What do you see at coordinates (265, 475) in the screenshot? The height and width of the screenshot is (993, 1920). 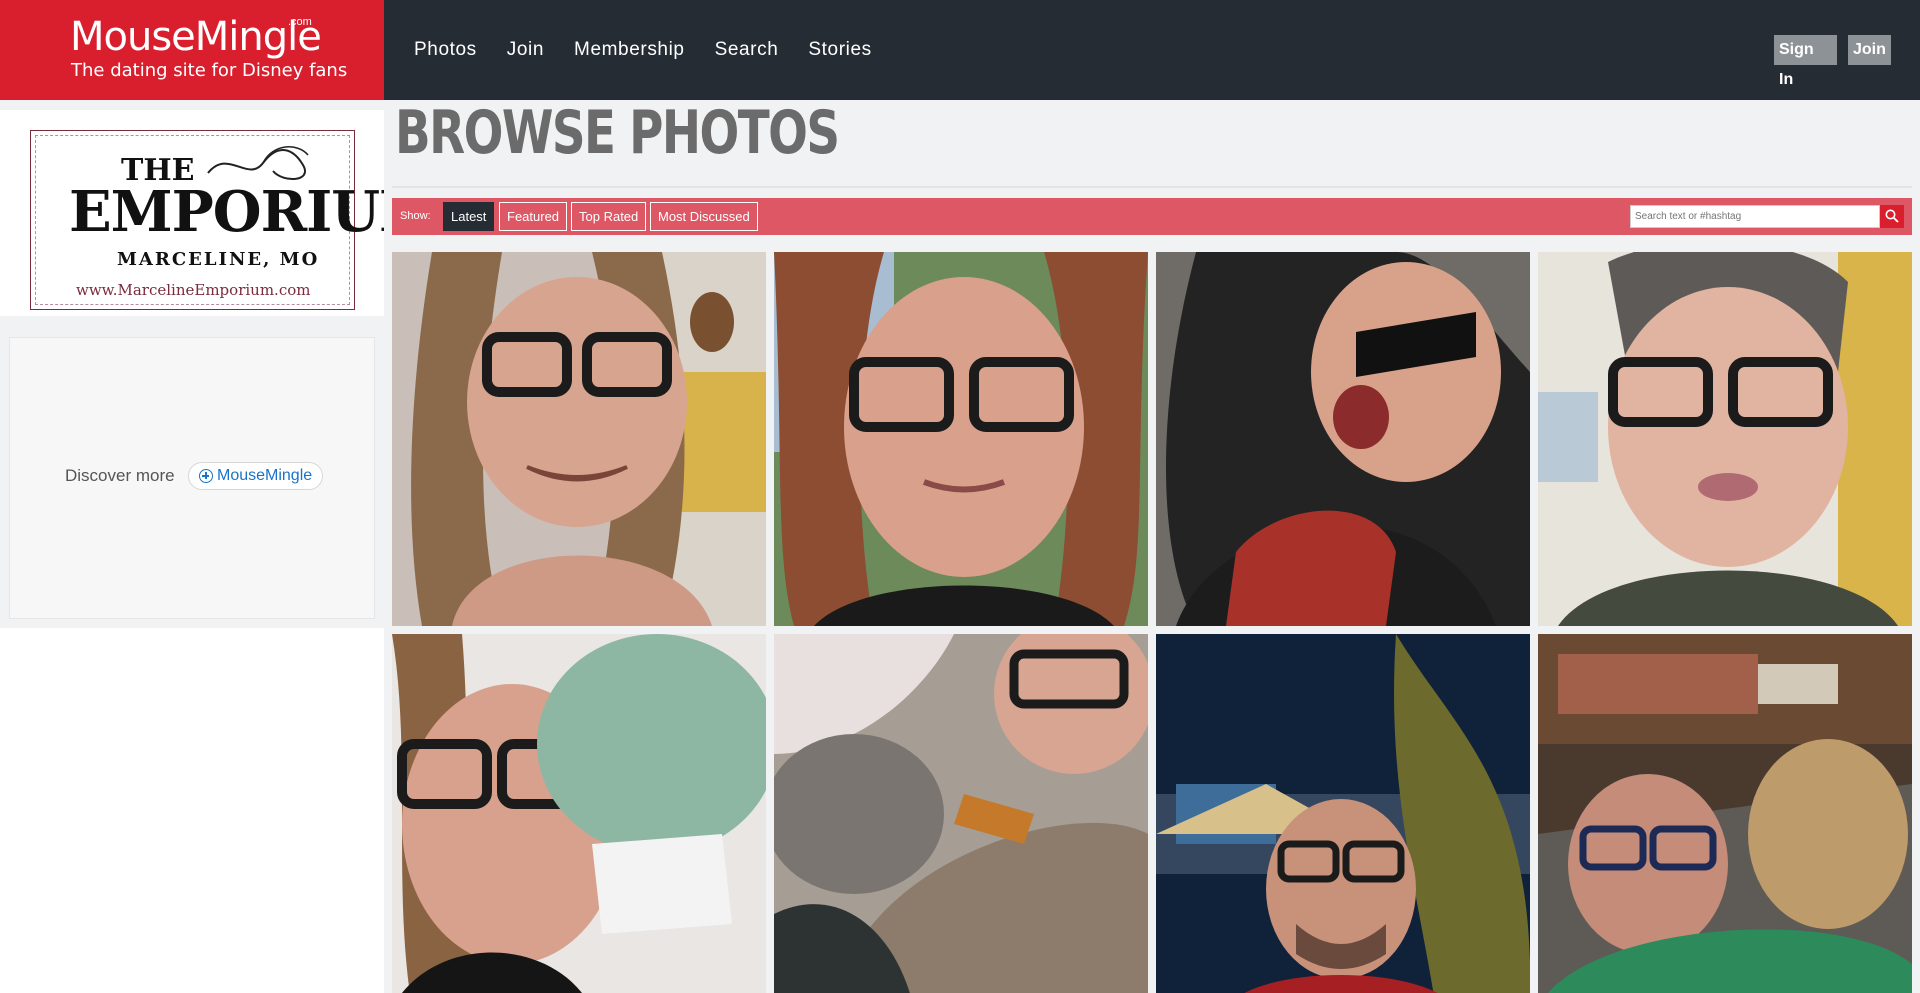 I see `discover-link-label: MouseMingle` at bounding box center [265, 475].